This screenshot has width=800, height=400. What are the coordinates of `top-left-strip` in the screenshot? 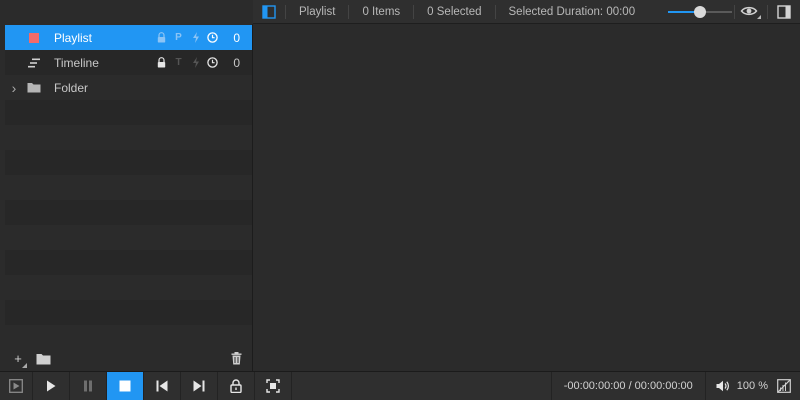 It's located at (126, 12).